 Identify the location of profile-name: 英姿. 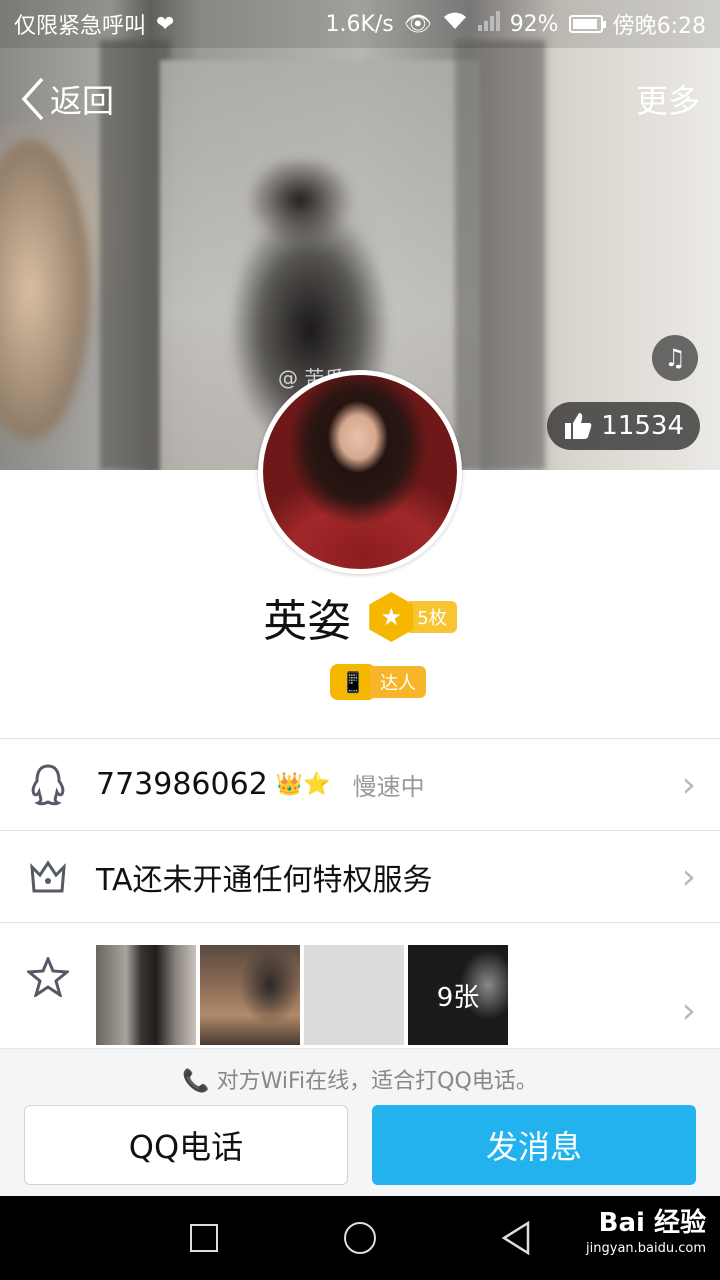
(307, 621).